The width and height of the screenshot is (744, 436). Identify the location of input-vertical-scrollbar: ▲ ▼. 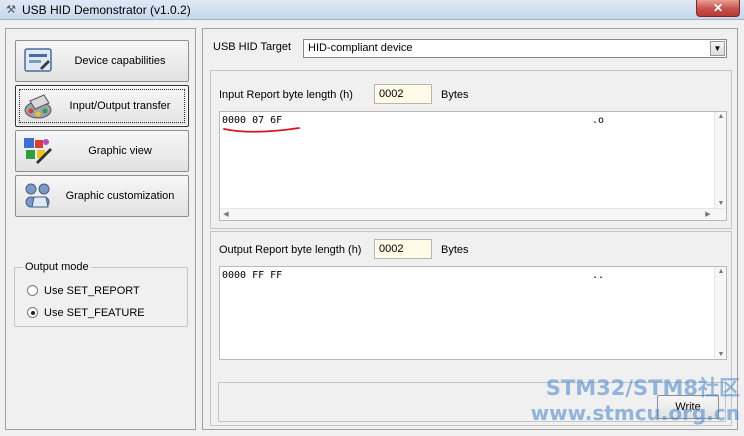
(720, 160).